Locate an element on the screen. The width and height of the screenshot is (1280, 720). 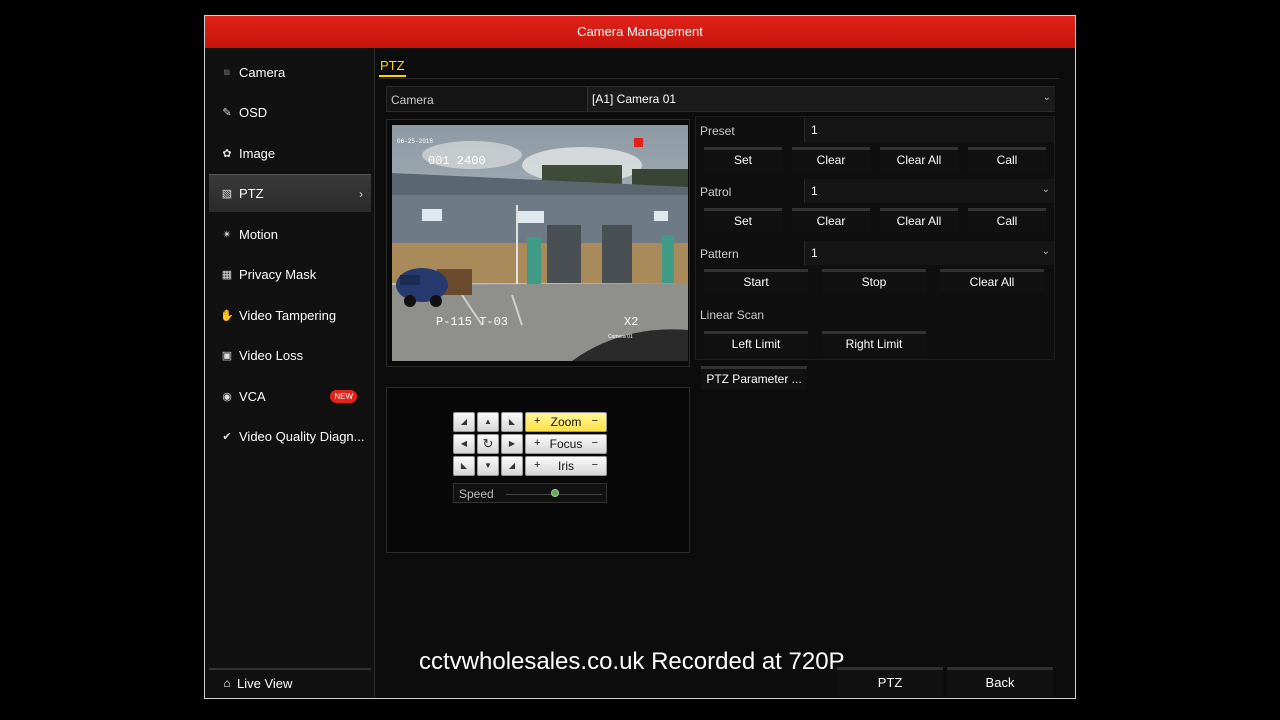
window-title: Camera Management is located at coordinates (640, 32).